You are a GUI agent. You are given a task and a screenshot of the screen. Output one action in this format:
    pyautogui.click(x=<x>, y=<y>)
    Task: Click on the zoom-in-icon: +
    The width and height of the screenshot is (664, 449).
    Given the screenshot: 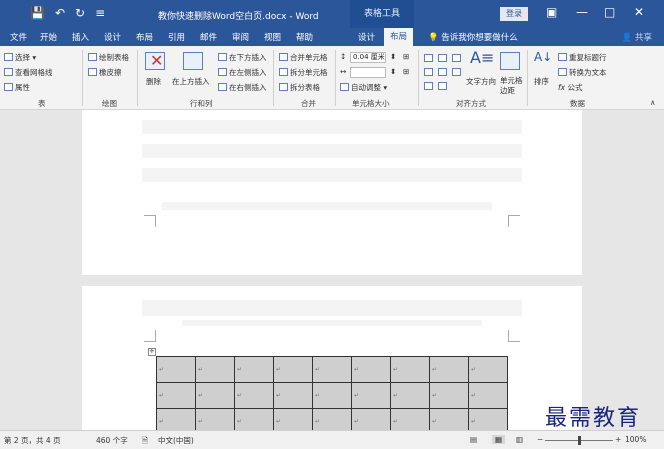 What is the action you would take?
    pyautogui.click(x=618, y=439)
    